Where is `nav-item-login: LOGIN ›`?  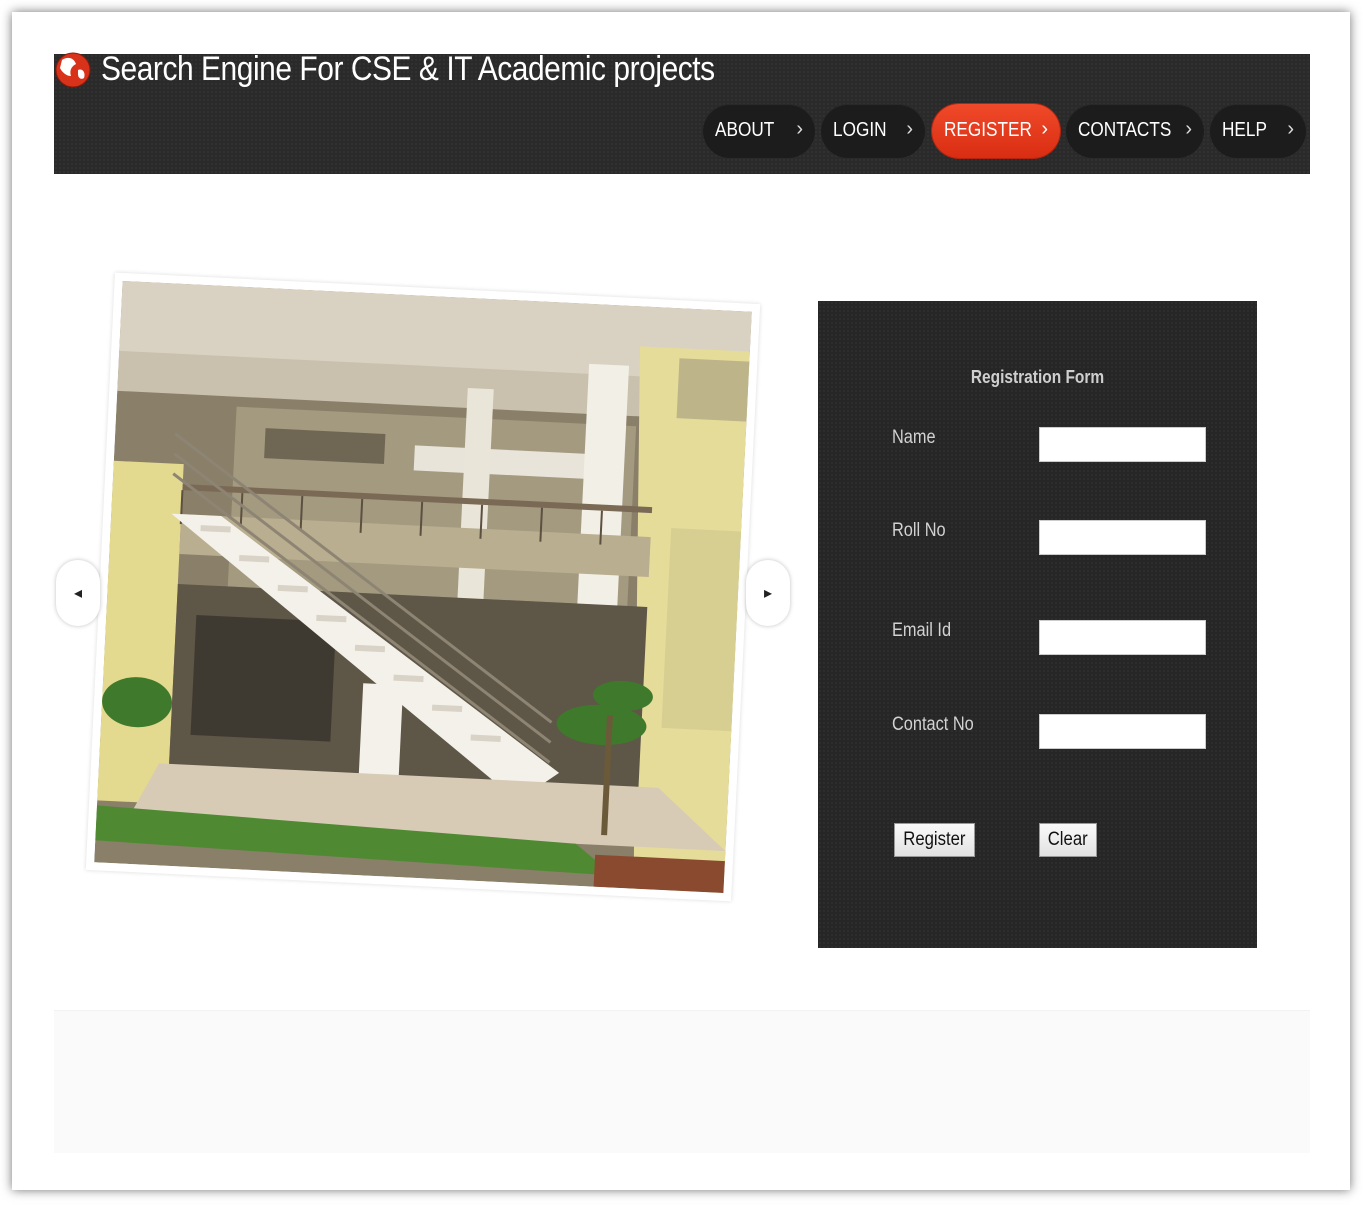 nav-item-login: LOGIN › is located at coordinates (873, 131).